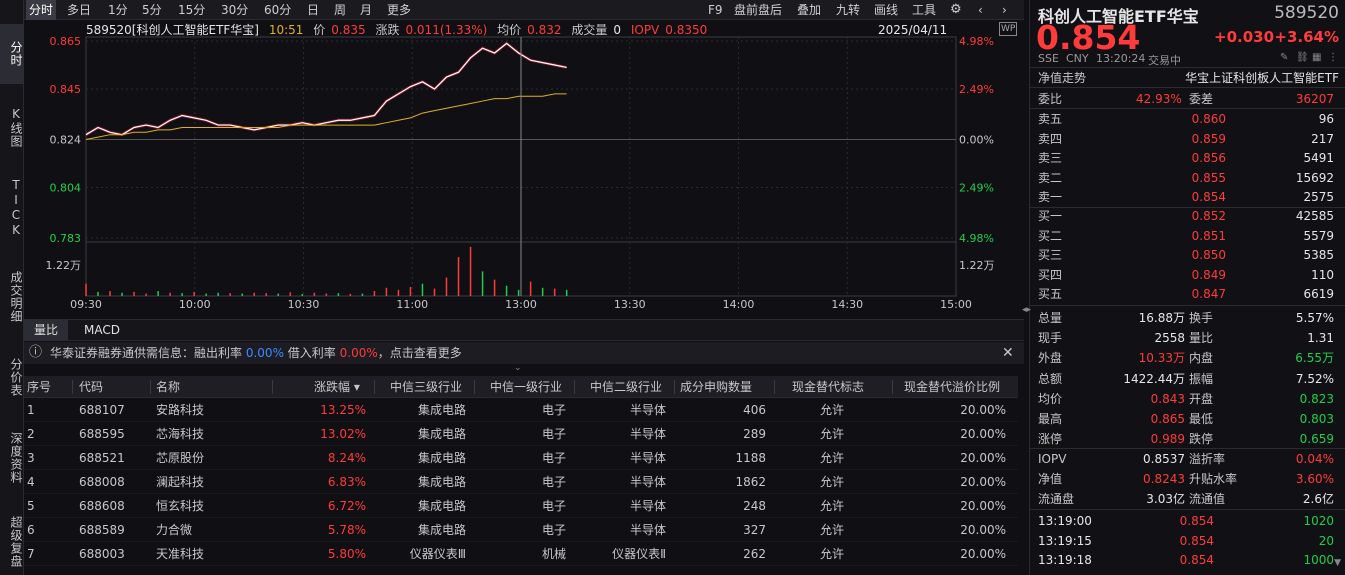 This screenshot has width=1345, height=575. I want to click on tab-30min: 30分, so click(234, 10).